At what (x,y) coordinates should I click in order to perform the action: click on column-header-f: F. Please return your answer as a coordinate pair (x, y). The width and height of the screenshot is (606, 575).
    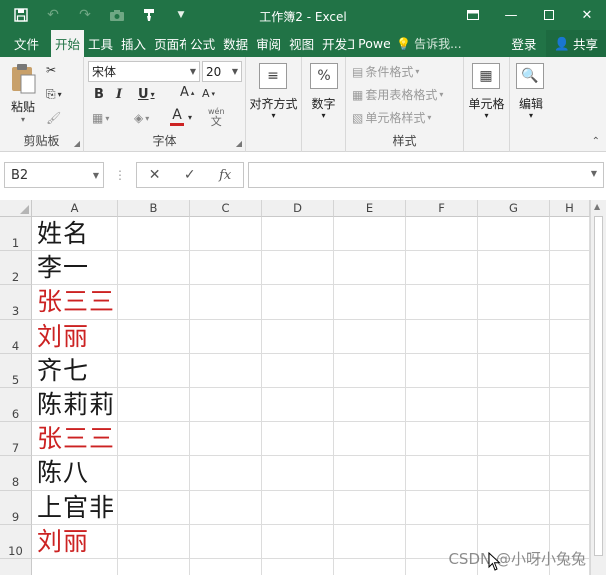
    Looking at the image, I should click on (442, 208).